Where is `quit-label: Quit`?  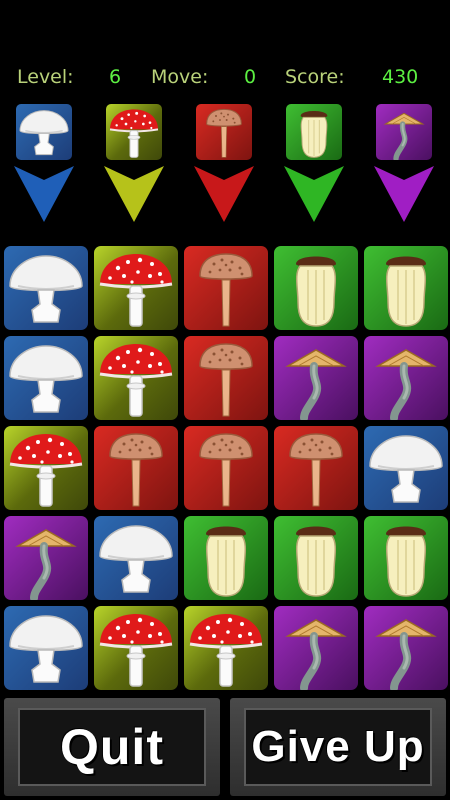 quit-label: Quit is located at coordinates (112, 747).